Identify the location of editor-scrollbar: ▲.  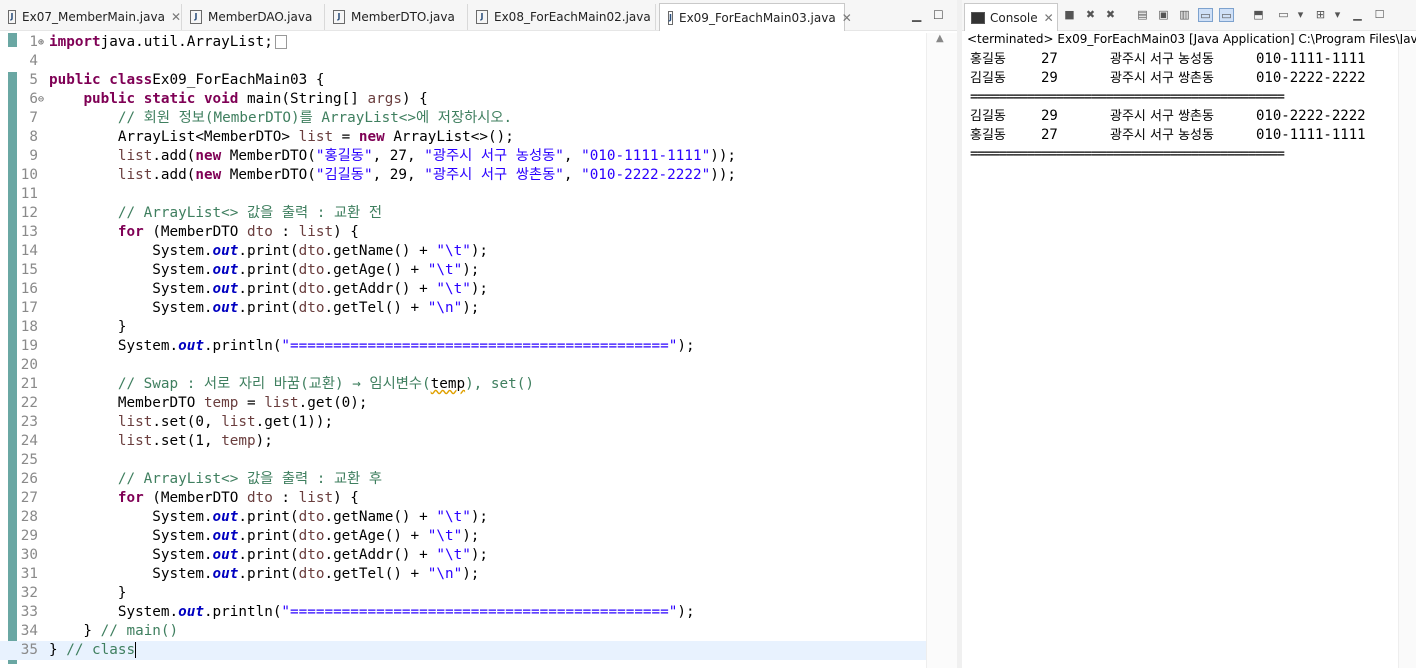
(942, 350).